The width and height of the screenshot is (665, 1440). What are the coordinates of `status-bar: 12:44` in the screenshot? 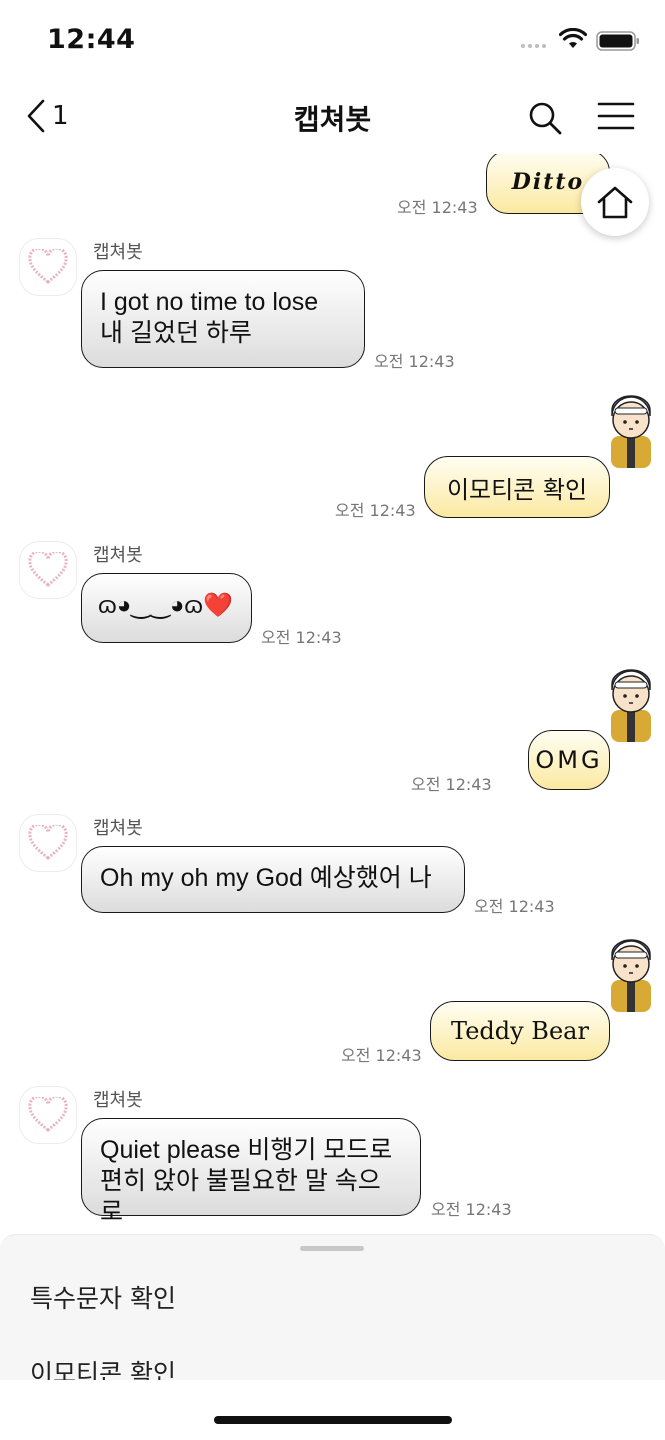 It's located at (332, 40).